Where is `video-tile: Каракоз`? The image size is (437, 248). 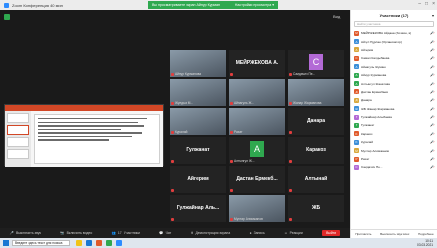
video-tile: Каракоз is located at coordinates (316, 150).